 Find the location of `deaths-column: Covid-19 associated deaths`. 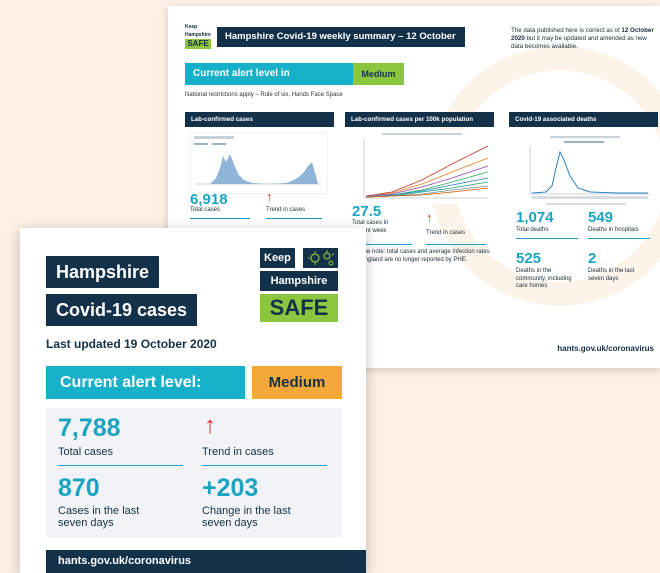

deaths-column: Covid-19 associated deaths is located at coordinates (583, 119).